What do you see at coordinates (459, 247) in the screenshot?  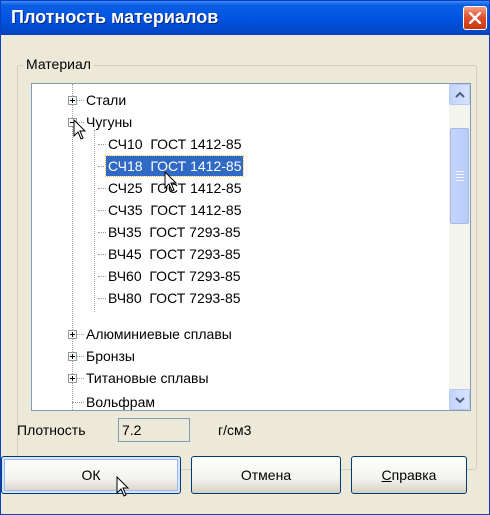 I see `tree-scrollbar` at bounding box center [459, 247].